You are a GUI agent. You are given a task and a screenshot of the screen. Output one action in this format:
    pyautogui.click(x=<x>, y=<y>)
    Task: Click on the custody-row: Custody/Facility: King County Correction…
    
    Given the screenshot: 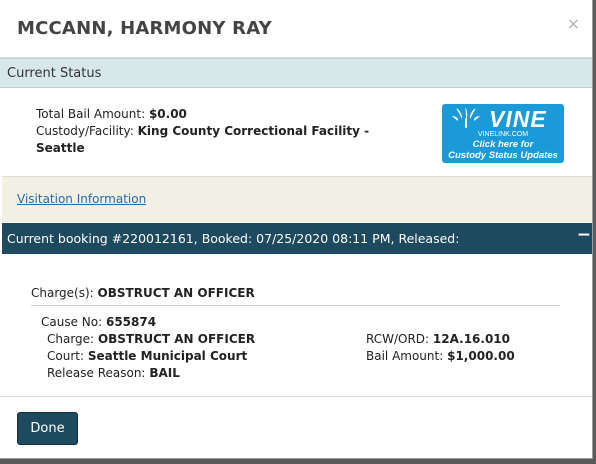 What is the action you would take?
    pyautogui.click(x=202, y=131)
    